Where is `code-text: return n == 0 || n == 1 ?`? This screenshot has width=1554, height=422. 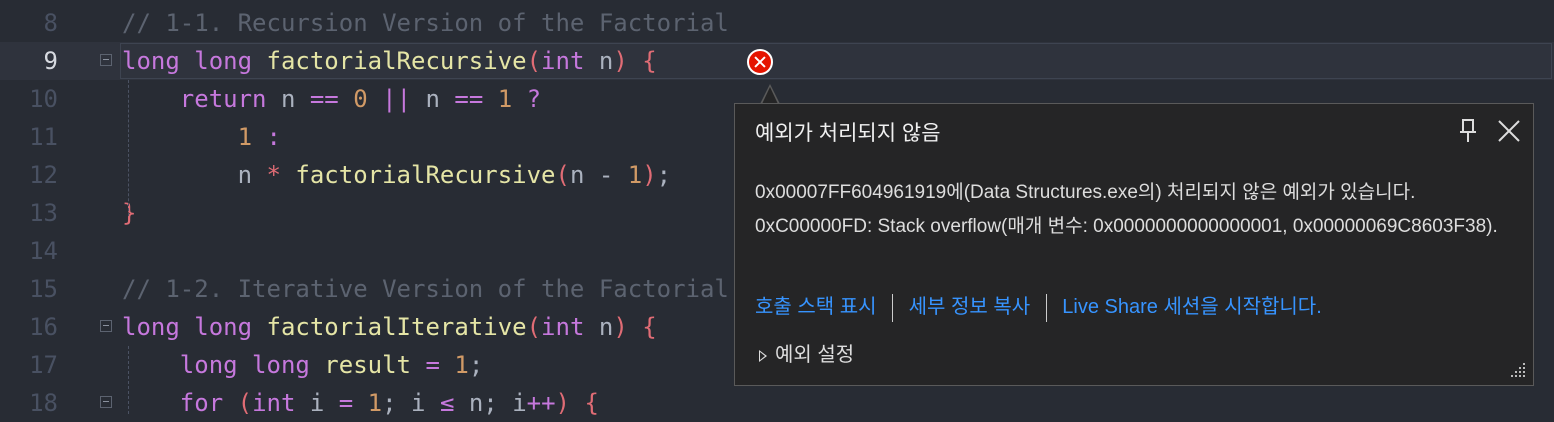 code-text: return n == 0 || n == 1 ? is located at coordinates (331, 99).